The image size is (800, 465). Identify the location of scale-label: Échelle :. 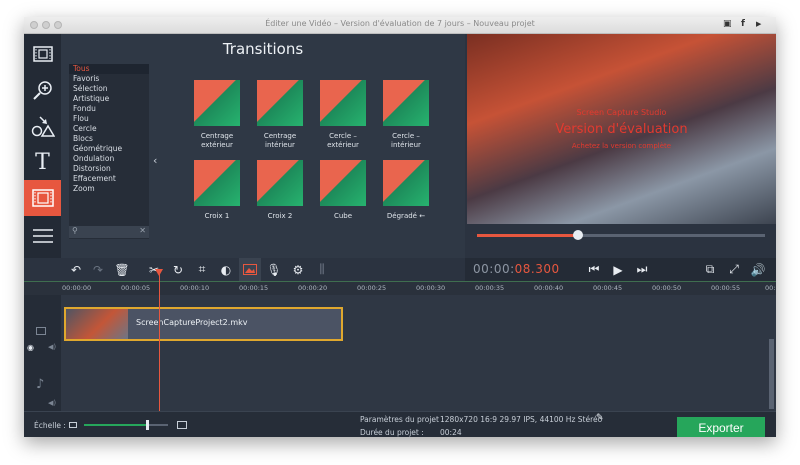
(50, 425).